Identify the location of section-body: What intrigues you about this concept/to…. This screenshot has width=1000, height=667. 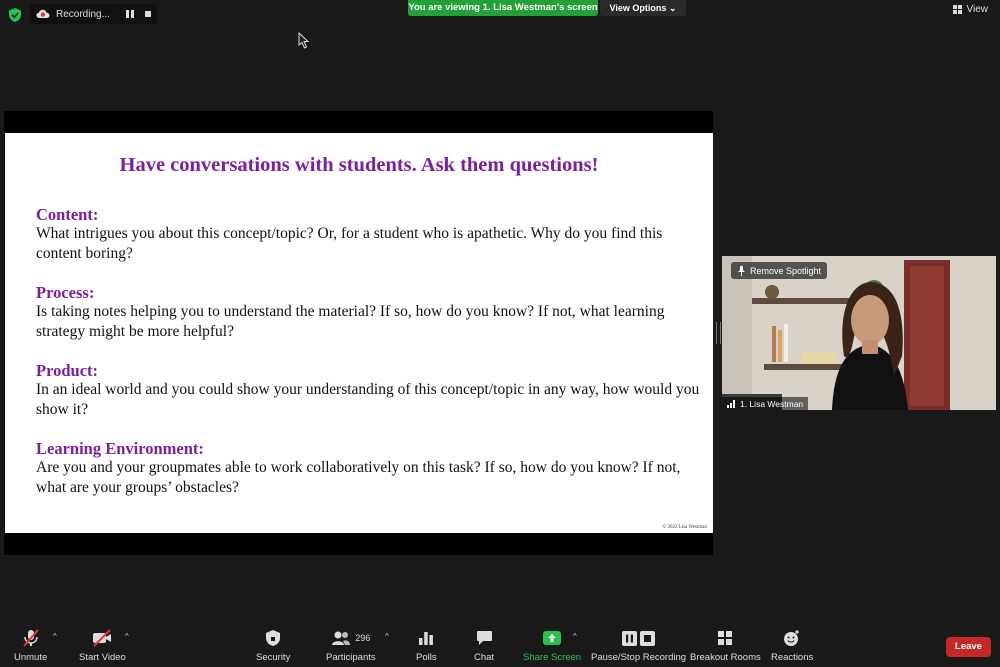
(349, 243).